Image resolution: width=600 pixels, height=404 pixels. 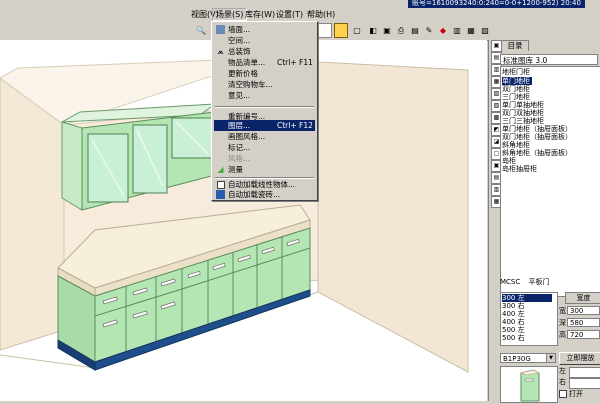 What do you see at coordinates (523, 121) in the screenshot?
I see `tree-item: 三门三抽地柜` at bounding box center [523, 121].